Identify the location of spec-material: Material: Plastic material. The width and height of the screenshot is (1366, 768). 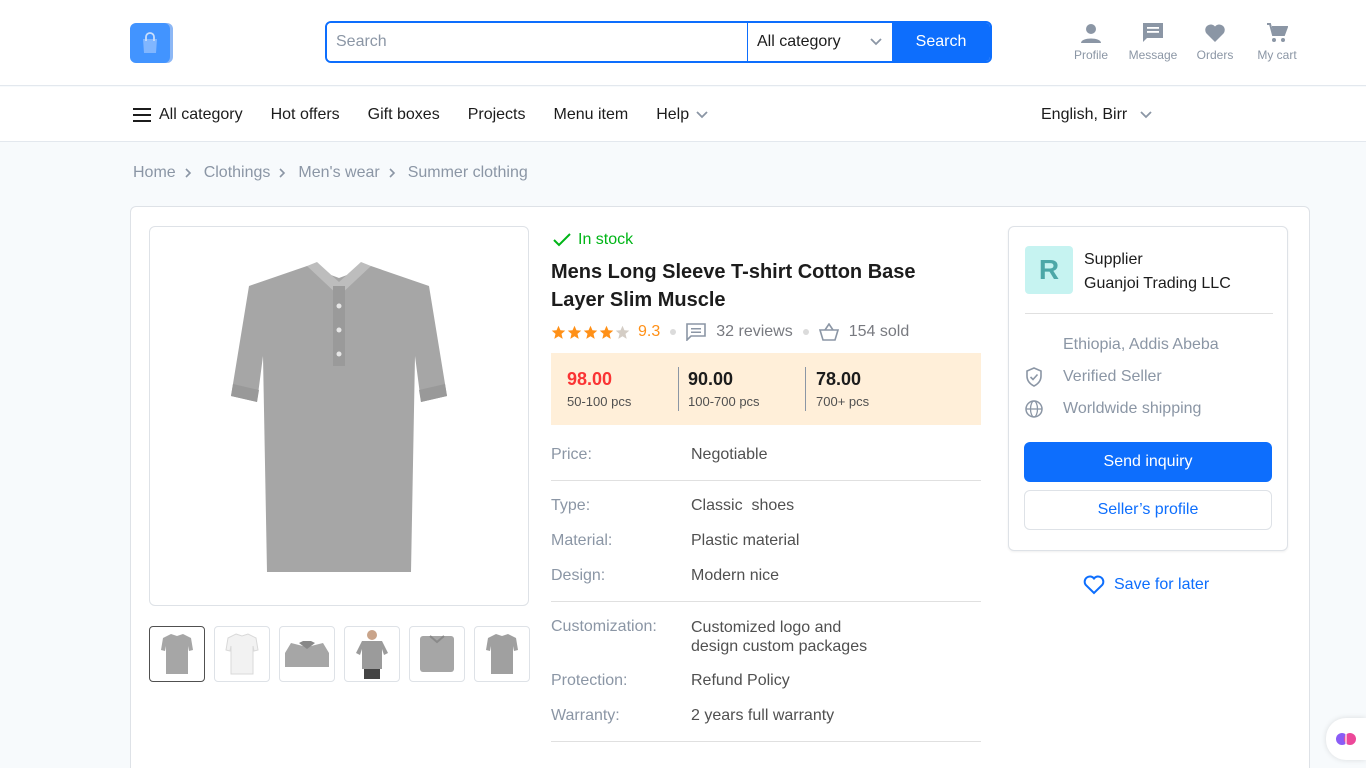
(675, 541).